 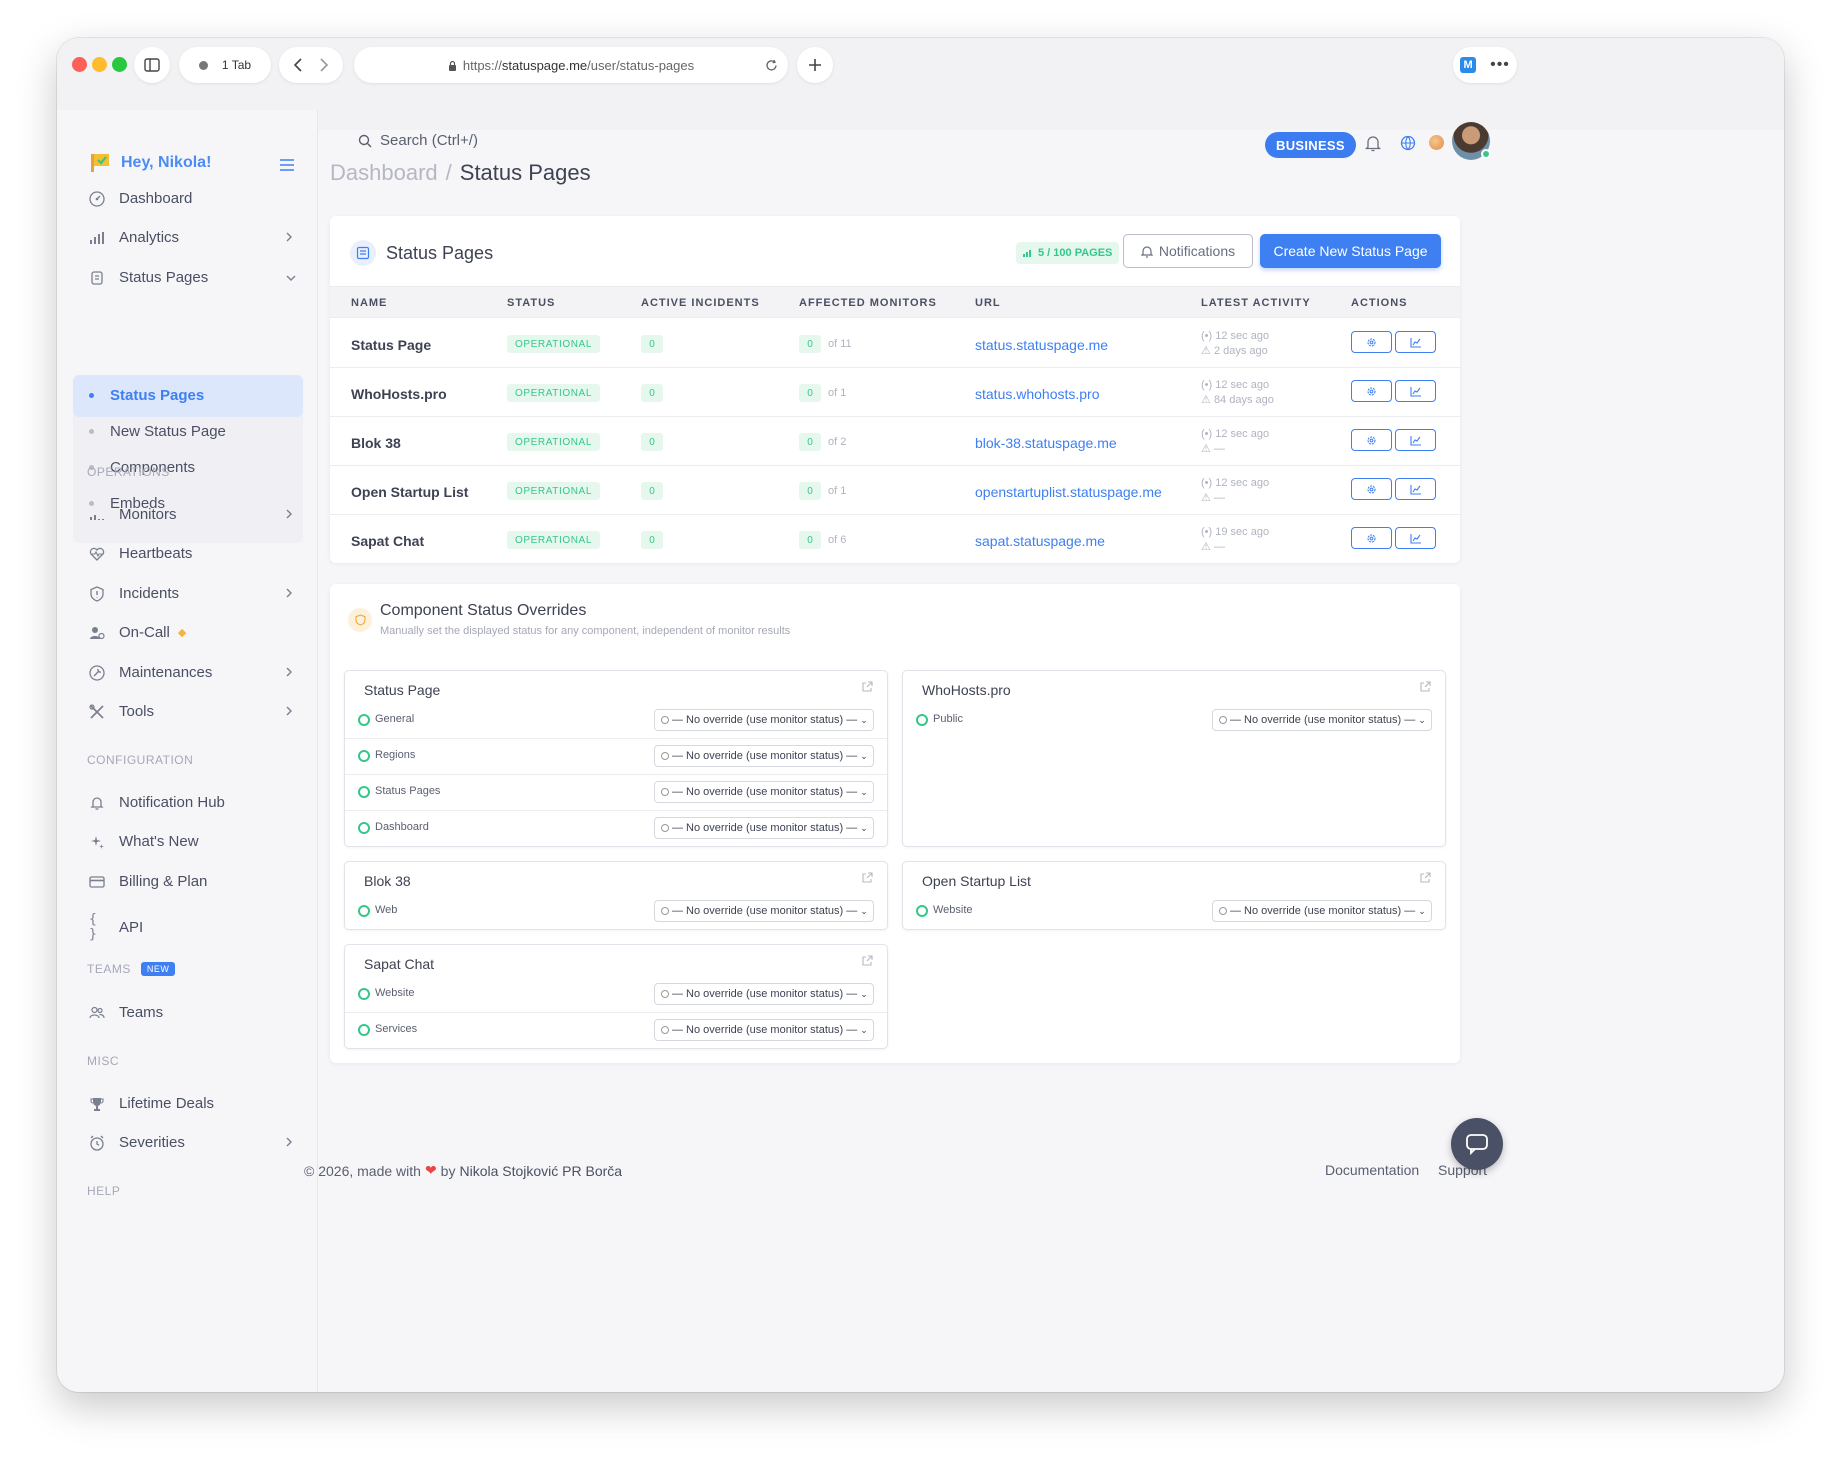 I want to click on radio-circle-icon, so click(x=1223, y=911).